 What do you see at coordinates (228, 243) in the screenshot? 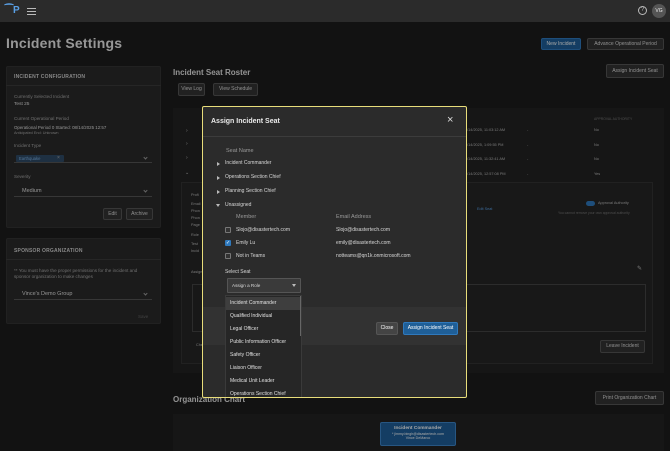
I see `member-checkbox: ✓` at bounding box center [228, 243].